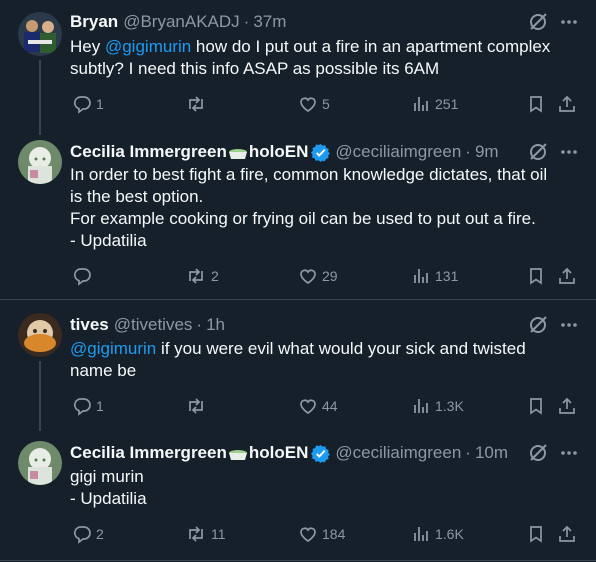 The image size is (596, 562). I want to click on action-bar: 2 29 131, so click(325, 276).